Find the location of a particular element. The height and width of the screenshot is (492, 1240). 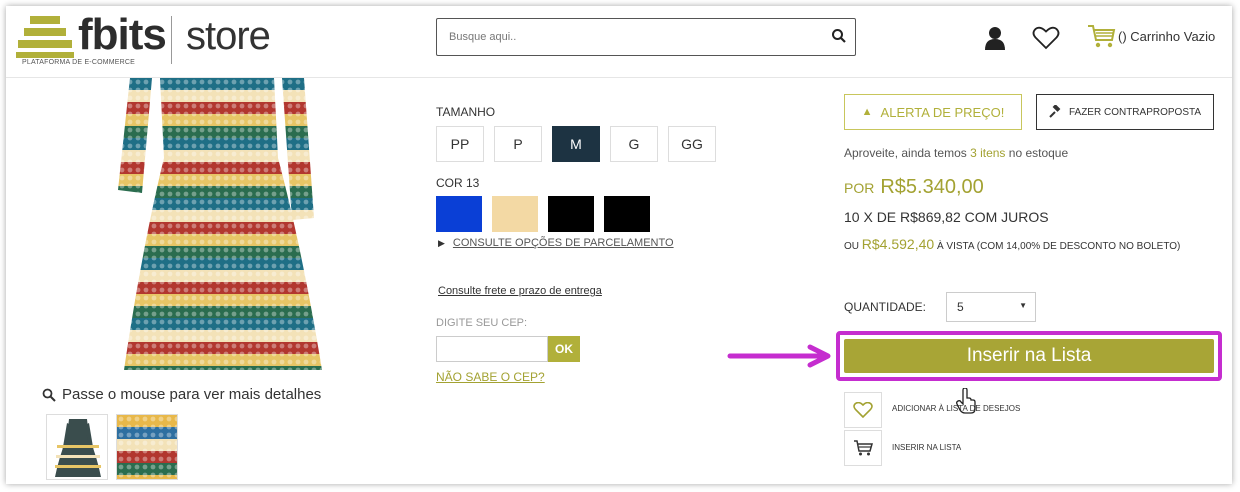

size-option-gg: GG is located at coordinates (692, 144).